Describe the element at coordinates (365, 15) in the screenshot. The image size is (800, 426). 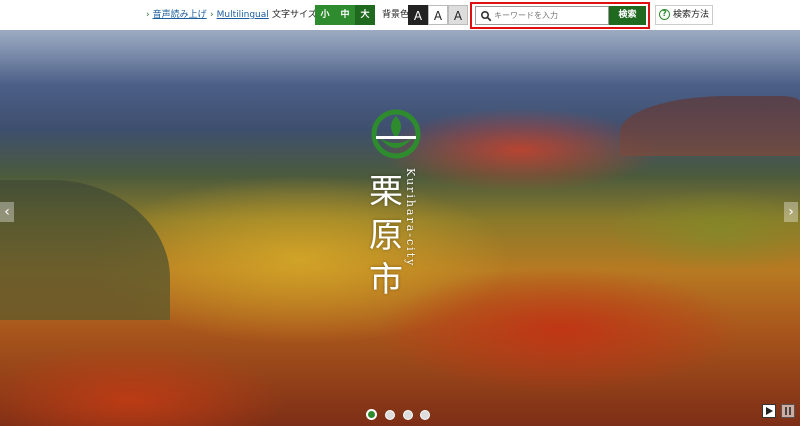
I see `font-size-large-button: 大` at that location.